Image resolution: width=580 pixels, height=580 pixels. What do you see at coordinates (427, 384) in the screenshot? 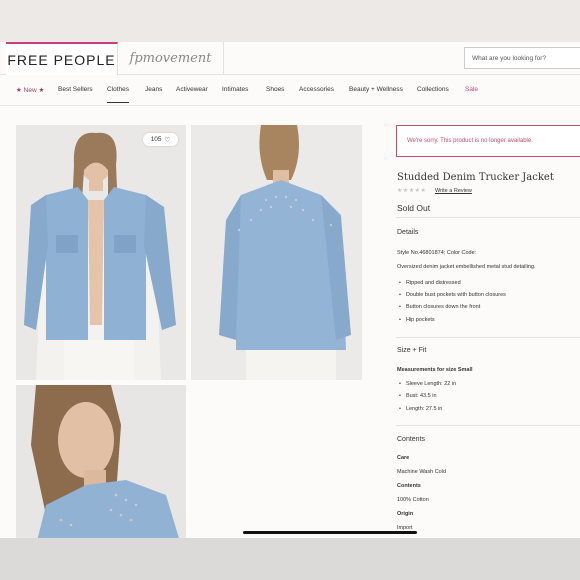
I see `measurement-bullet: Sleeve Length: 22 in` at bounding box center [427, 384].